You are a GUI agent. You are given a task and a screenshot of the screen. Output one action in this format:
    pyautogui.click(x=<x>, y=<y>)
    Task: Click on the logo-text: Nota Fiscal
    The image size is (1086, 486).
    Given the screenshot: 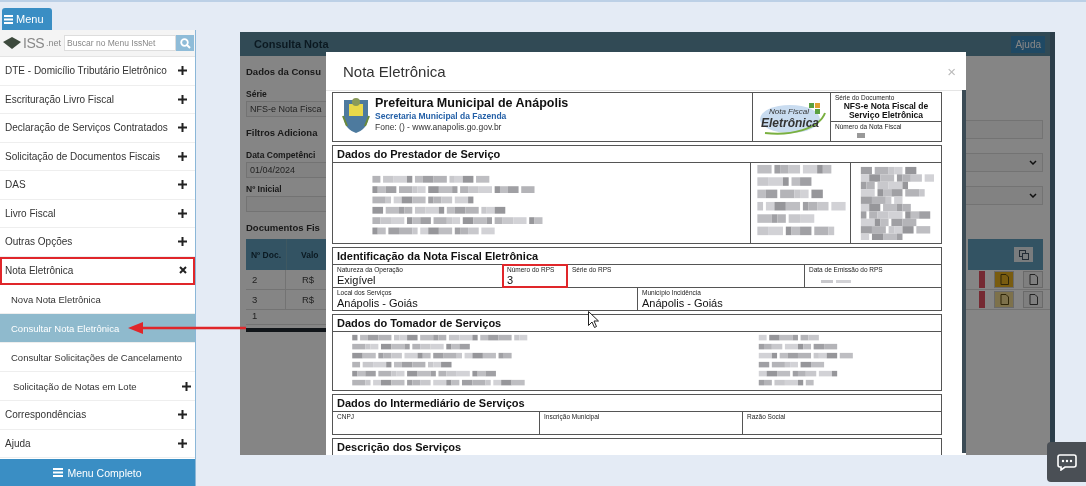 What is the action you would take?
    pyautogui.click(x=789, y=111)
    